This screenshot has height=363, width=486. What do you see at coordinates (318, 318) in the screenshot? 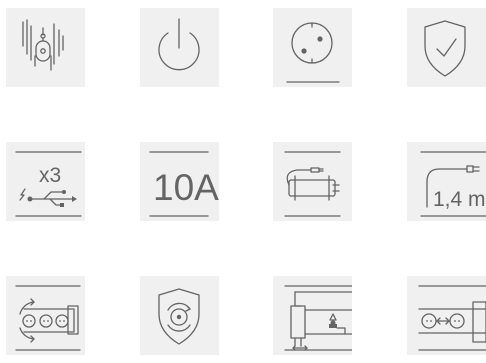
I see `mounting-clamp-icon` at bounding box center [318, 318].